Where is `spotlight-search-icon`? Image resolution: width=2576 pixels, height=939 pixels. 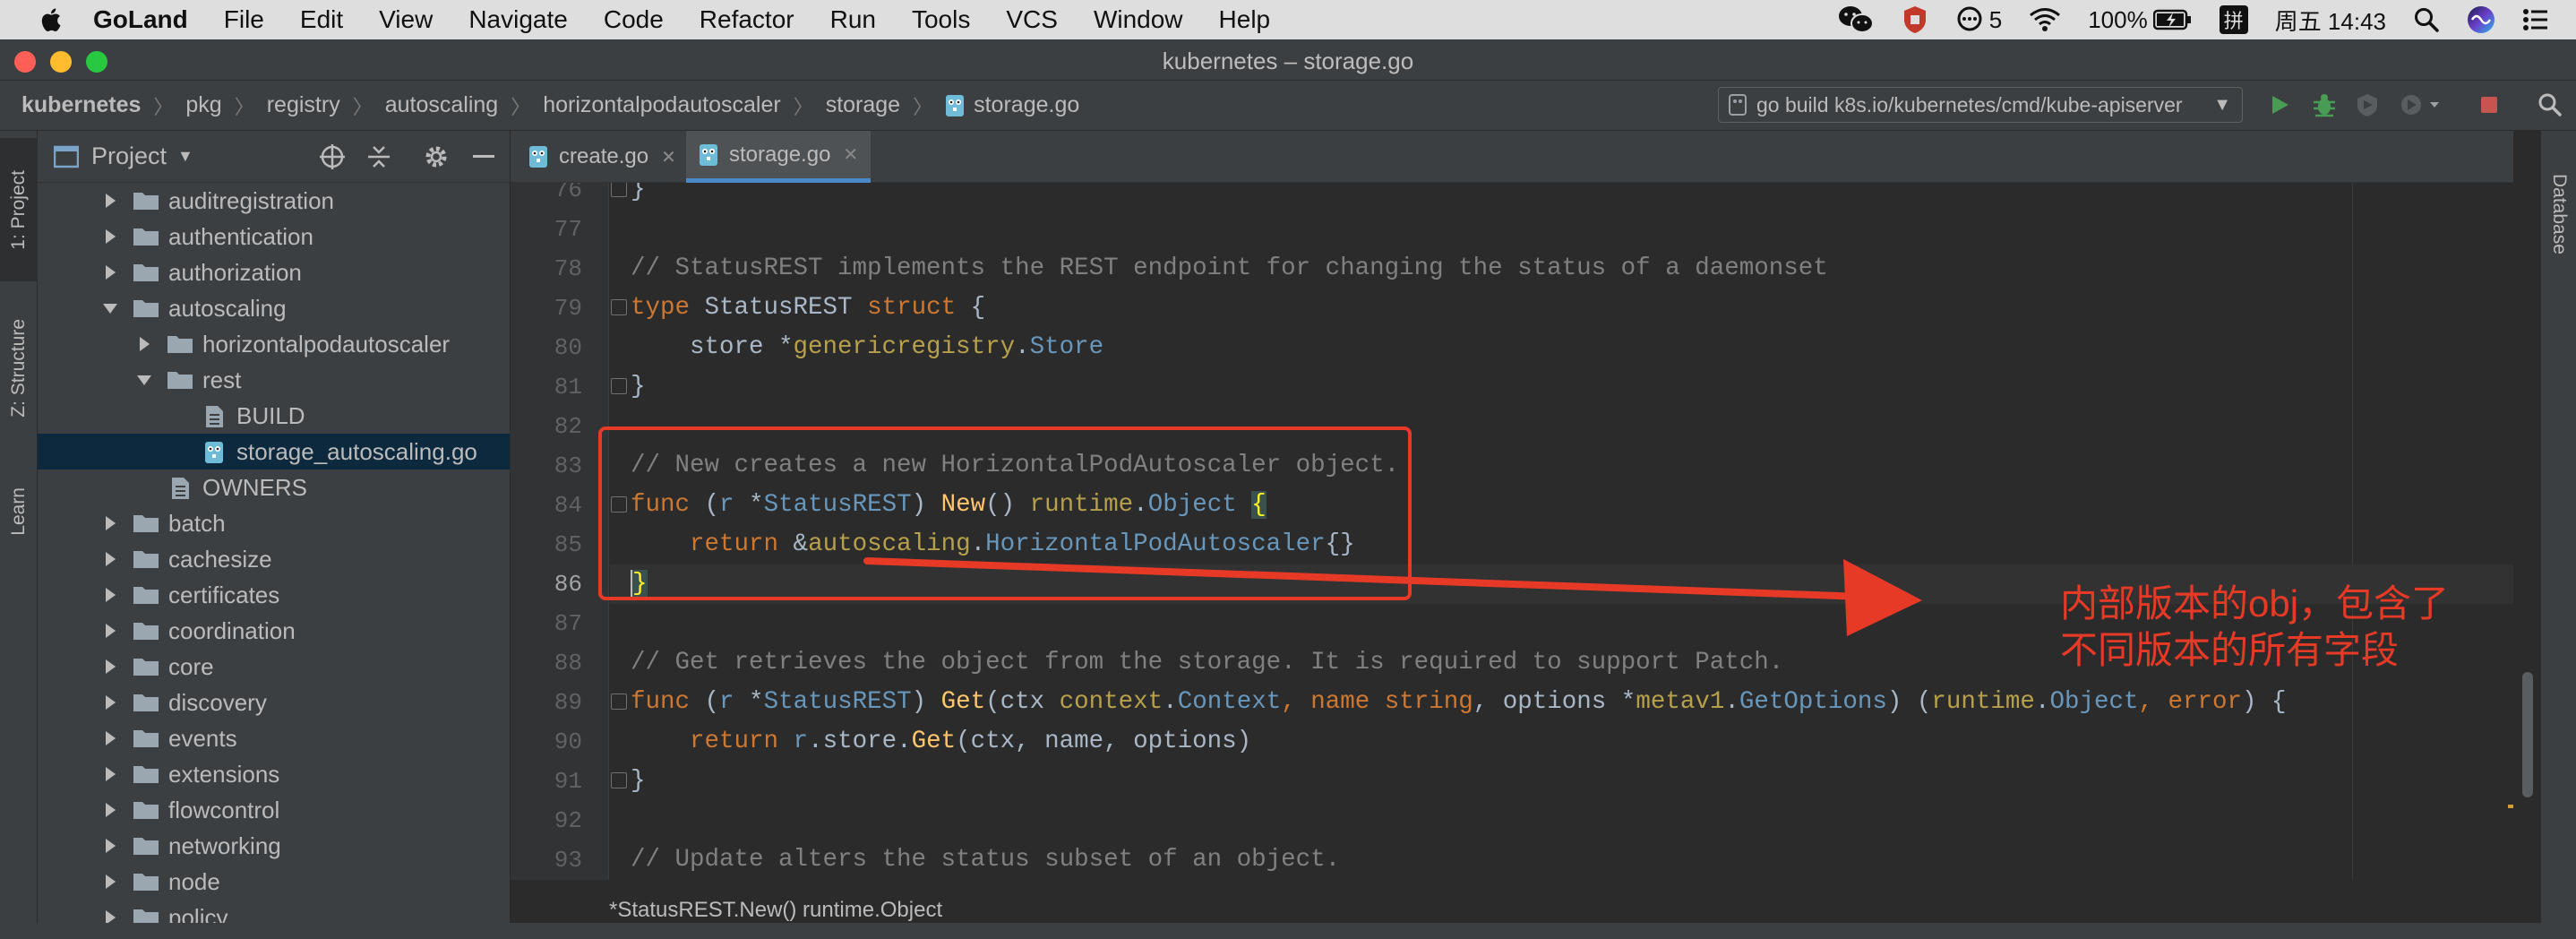
spotlight-search-icon is located at coordinates (2426, 19).